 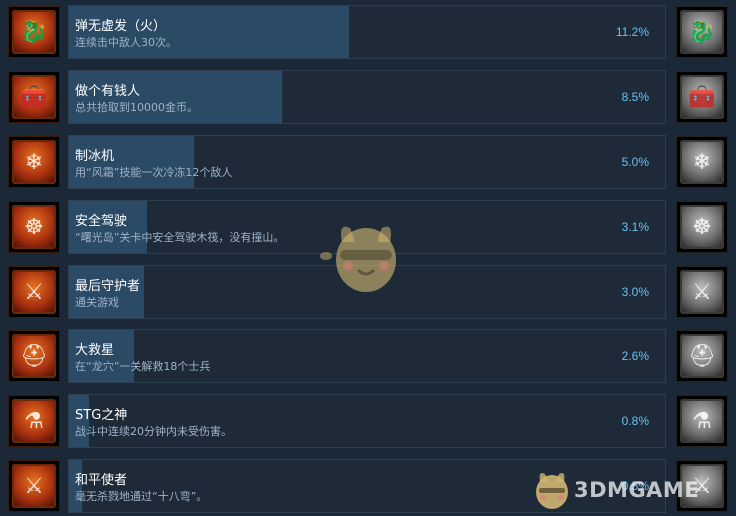 I want to click on achievement-name: 制冰机, so click(x=95, y=156).